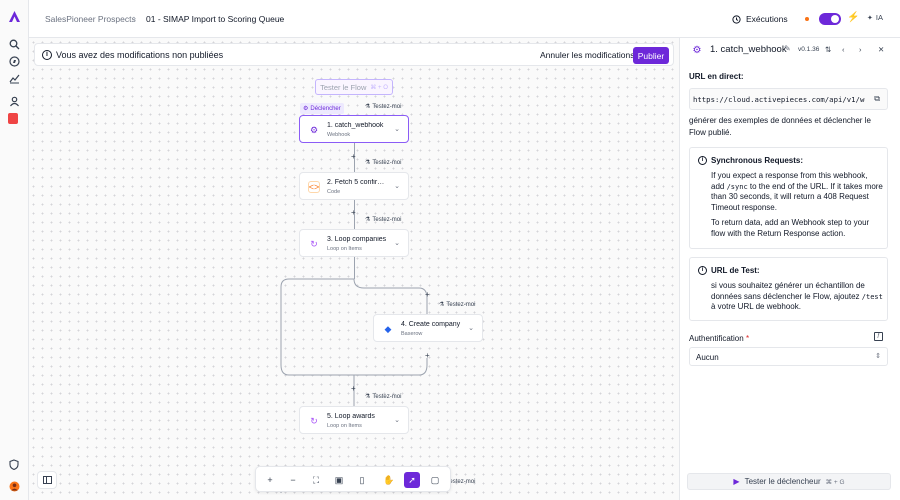  I want to click on ai-button: ✦ IA, so click(875, 17).